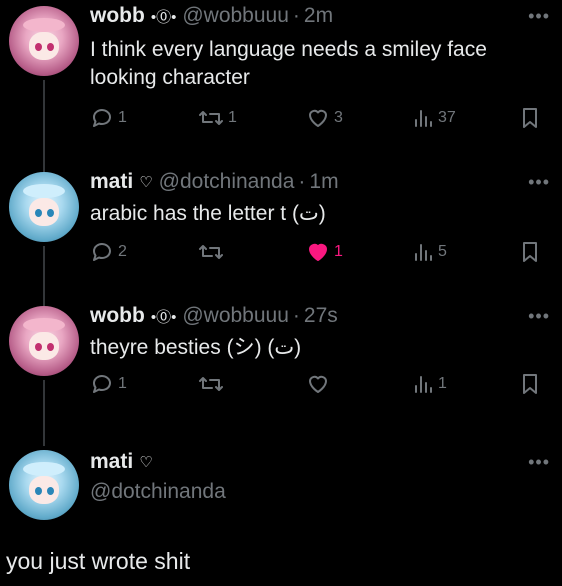 The image size is (562, 586). I want to click on retweet-count: 1, so click(232, 117).